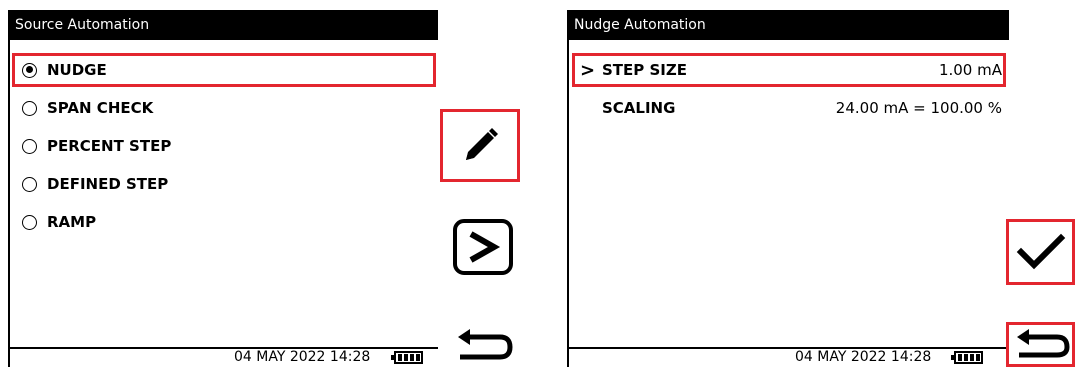 The width and height of the screenshot is (1075, 367). I want to click on menu-item-defined-step: DEFINED STEP, so click(228, 184).